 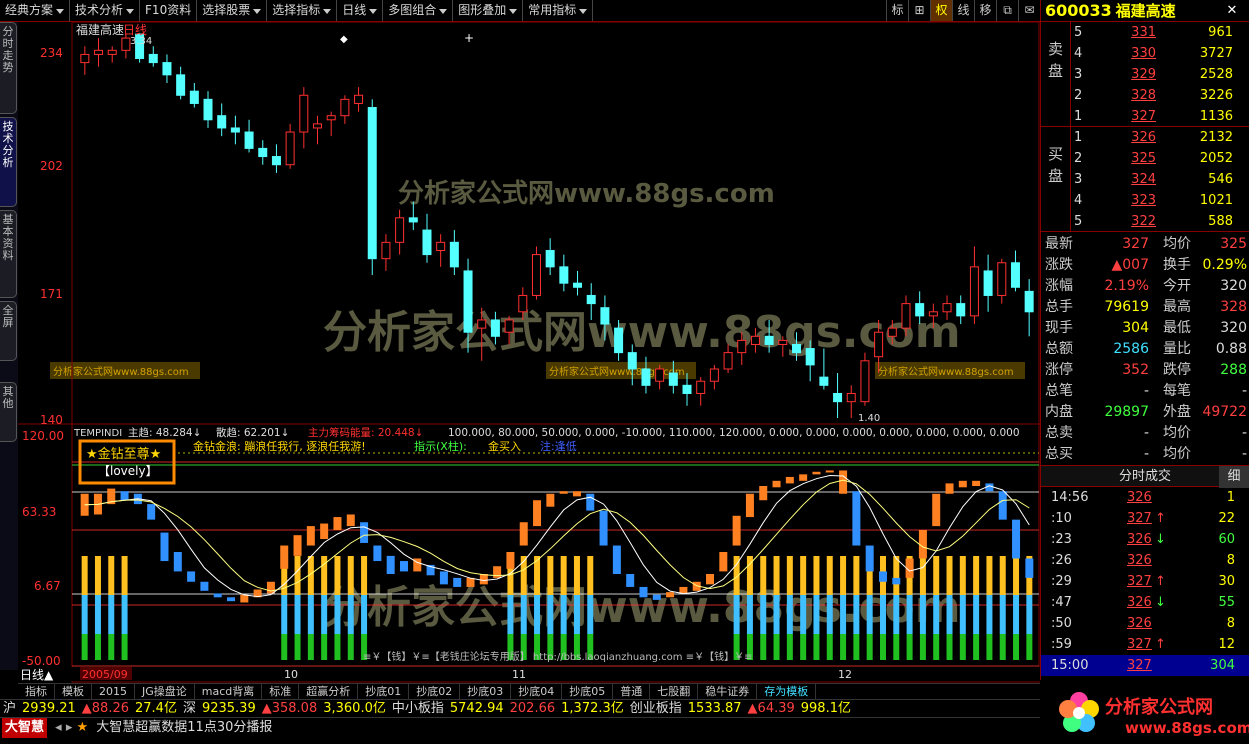 What do you see at coordinates (963, 10) in the screenshot?
I see `line-button: 线` at bounding box center [963, 10].